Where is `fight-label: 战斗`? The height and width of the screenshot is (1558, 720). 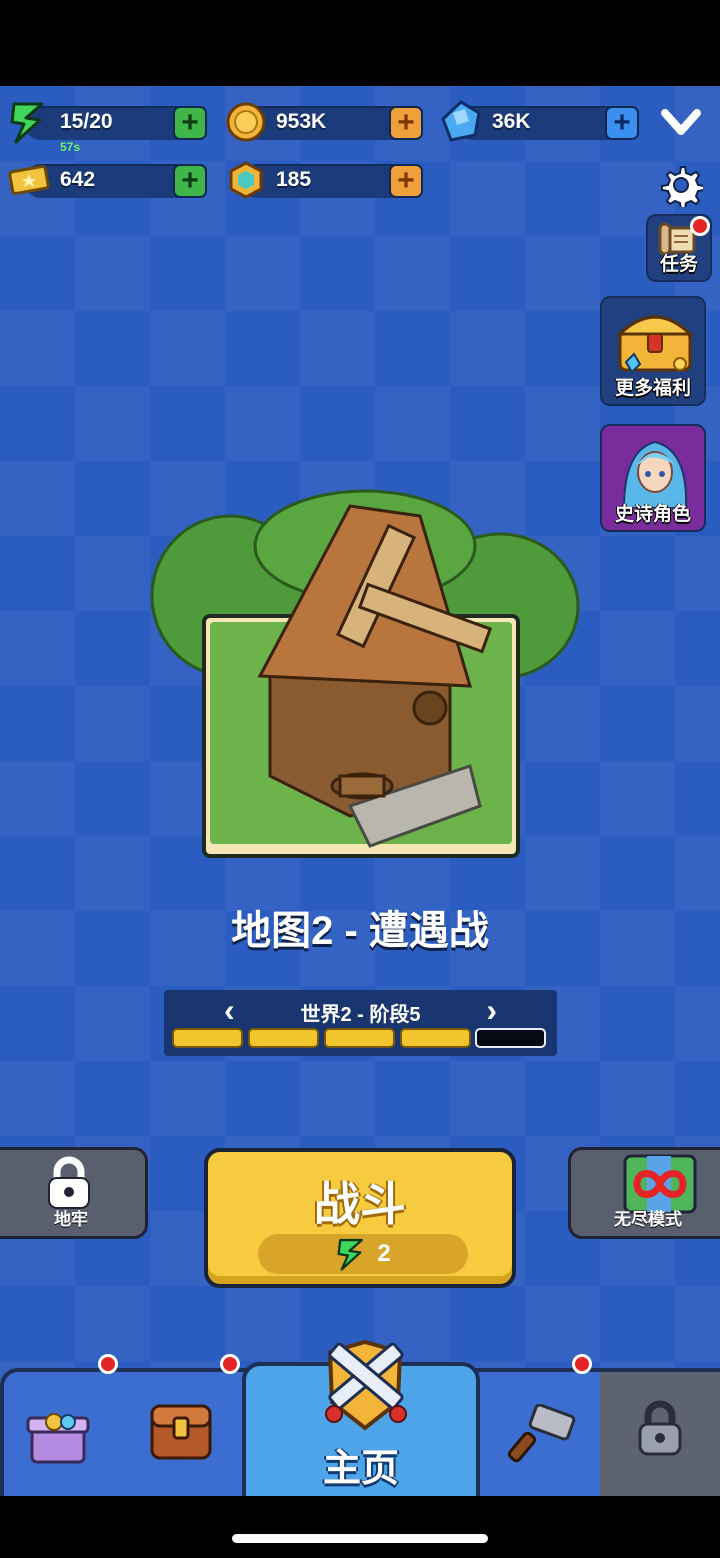 fight-label: 战斗 is located at coordinates (360, 1204).